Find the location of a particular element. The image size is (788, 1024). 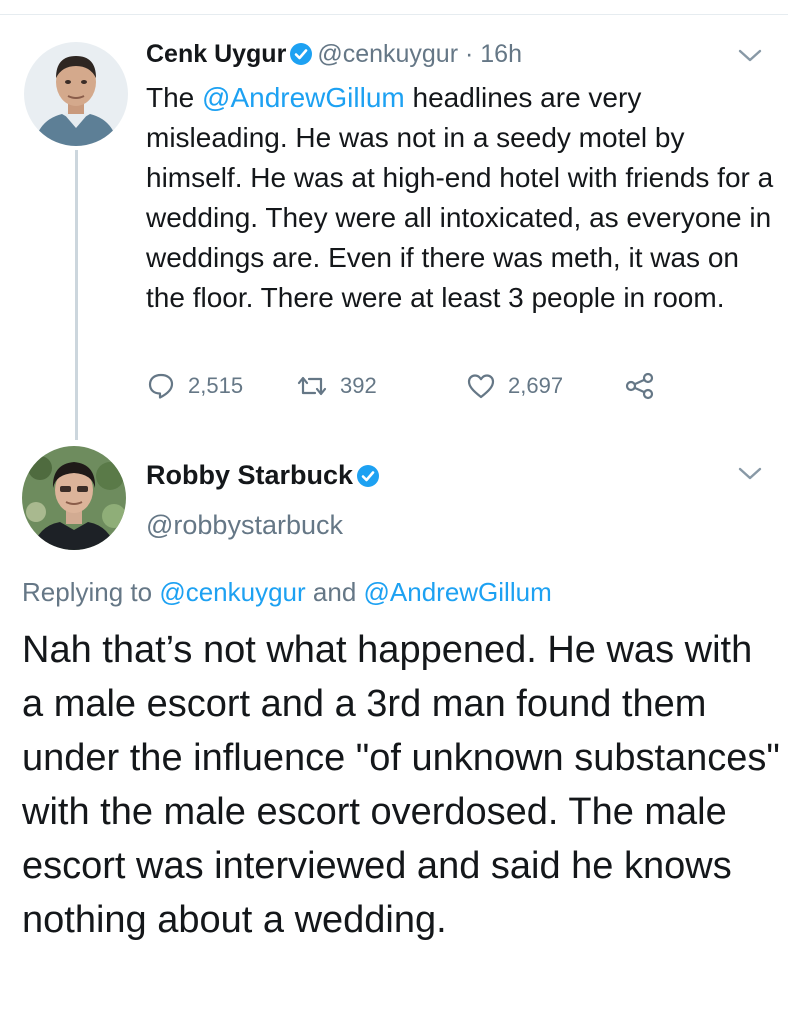

retweet-button: 392 is located at coordinates (336, 386).